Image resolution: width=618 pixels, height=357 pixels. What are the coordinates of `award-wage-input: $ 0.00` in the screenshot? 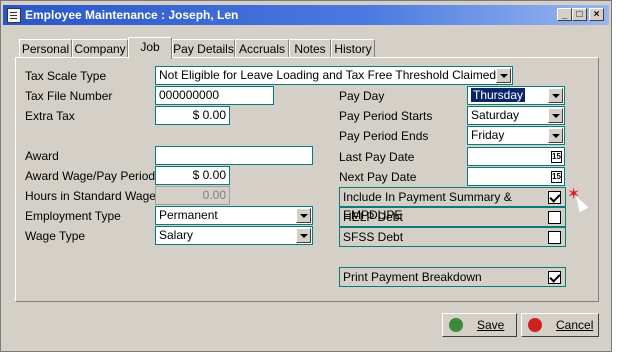 It's located at (192, 175).